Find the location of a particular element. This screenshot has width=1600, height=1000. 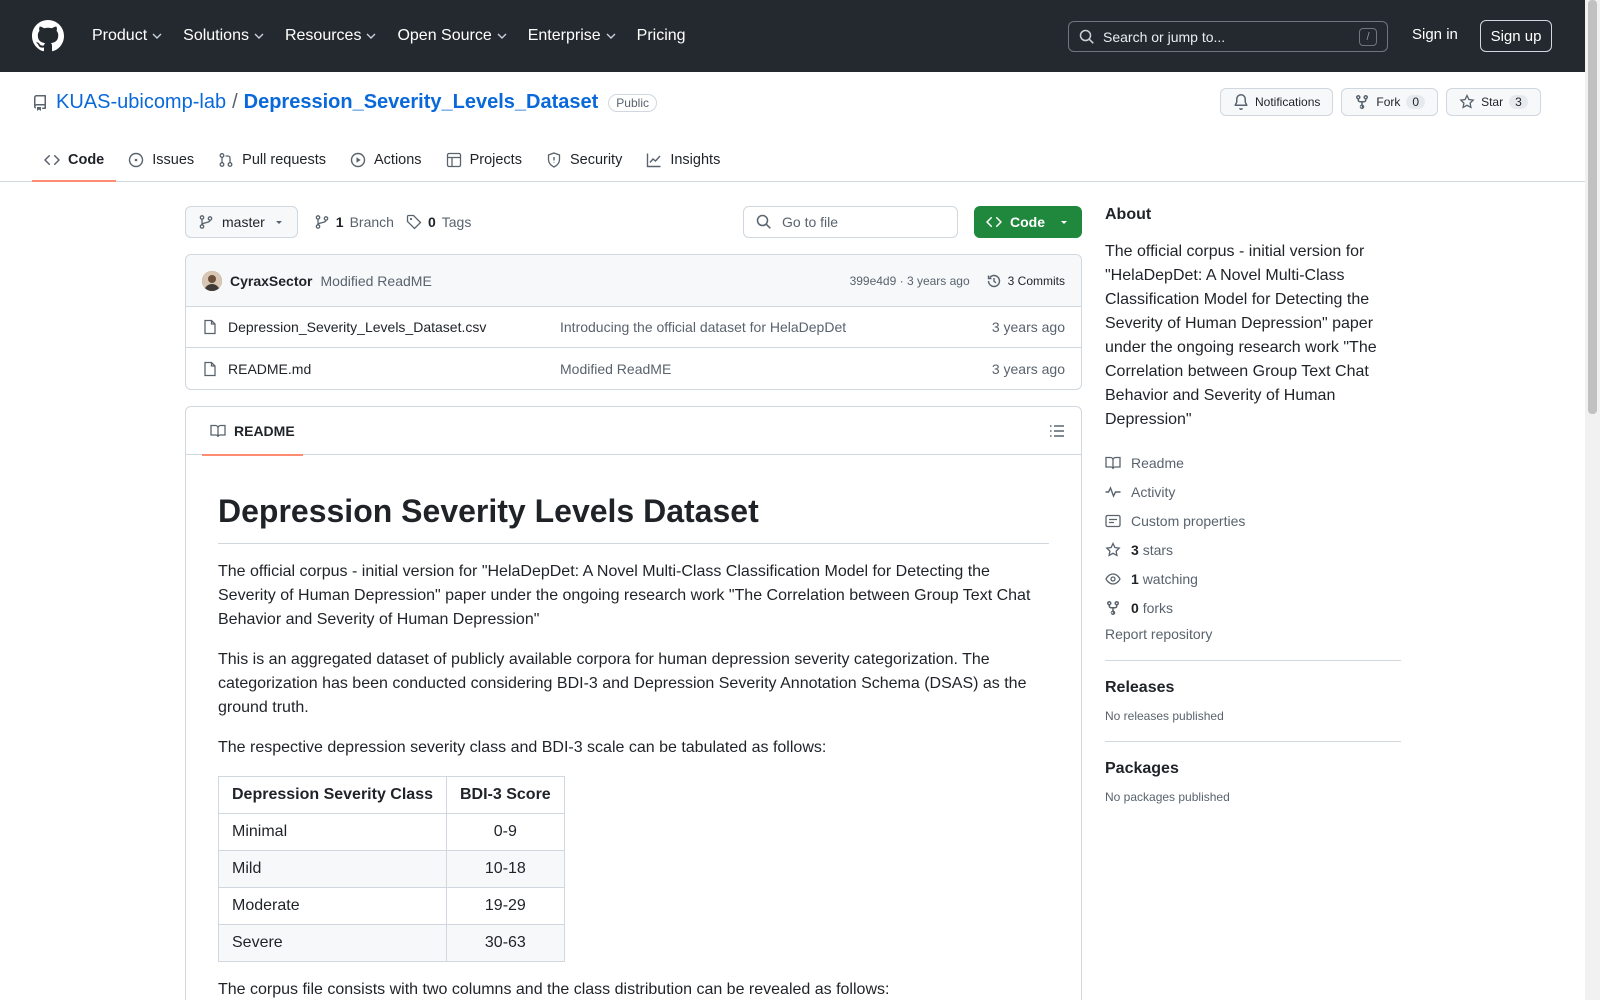

tab-code: Code is located at coordinates (74, 160).